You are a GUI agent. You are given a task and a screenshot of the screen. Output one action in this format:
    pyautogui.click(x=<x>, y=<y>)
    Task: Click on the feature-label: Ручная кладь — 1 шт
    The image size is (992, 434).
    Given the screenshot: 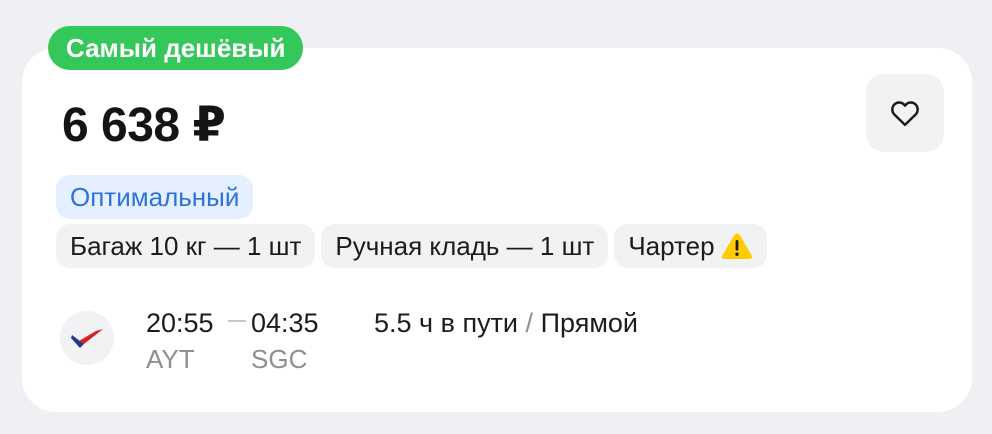 What is the action you would take?
    pyautogui.click(x=465, y=245)
    